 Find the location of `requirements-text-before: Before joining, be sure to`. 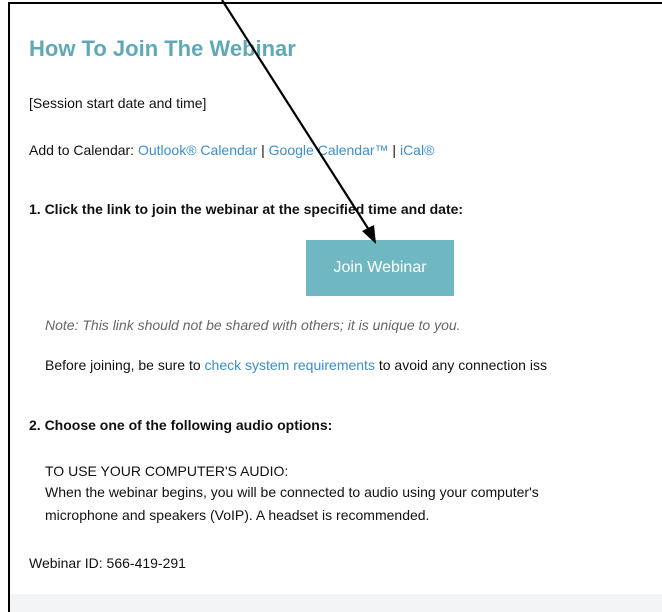

requirements-text-before: Before joining, be sure to is located at coordinates (123, 365).